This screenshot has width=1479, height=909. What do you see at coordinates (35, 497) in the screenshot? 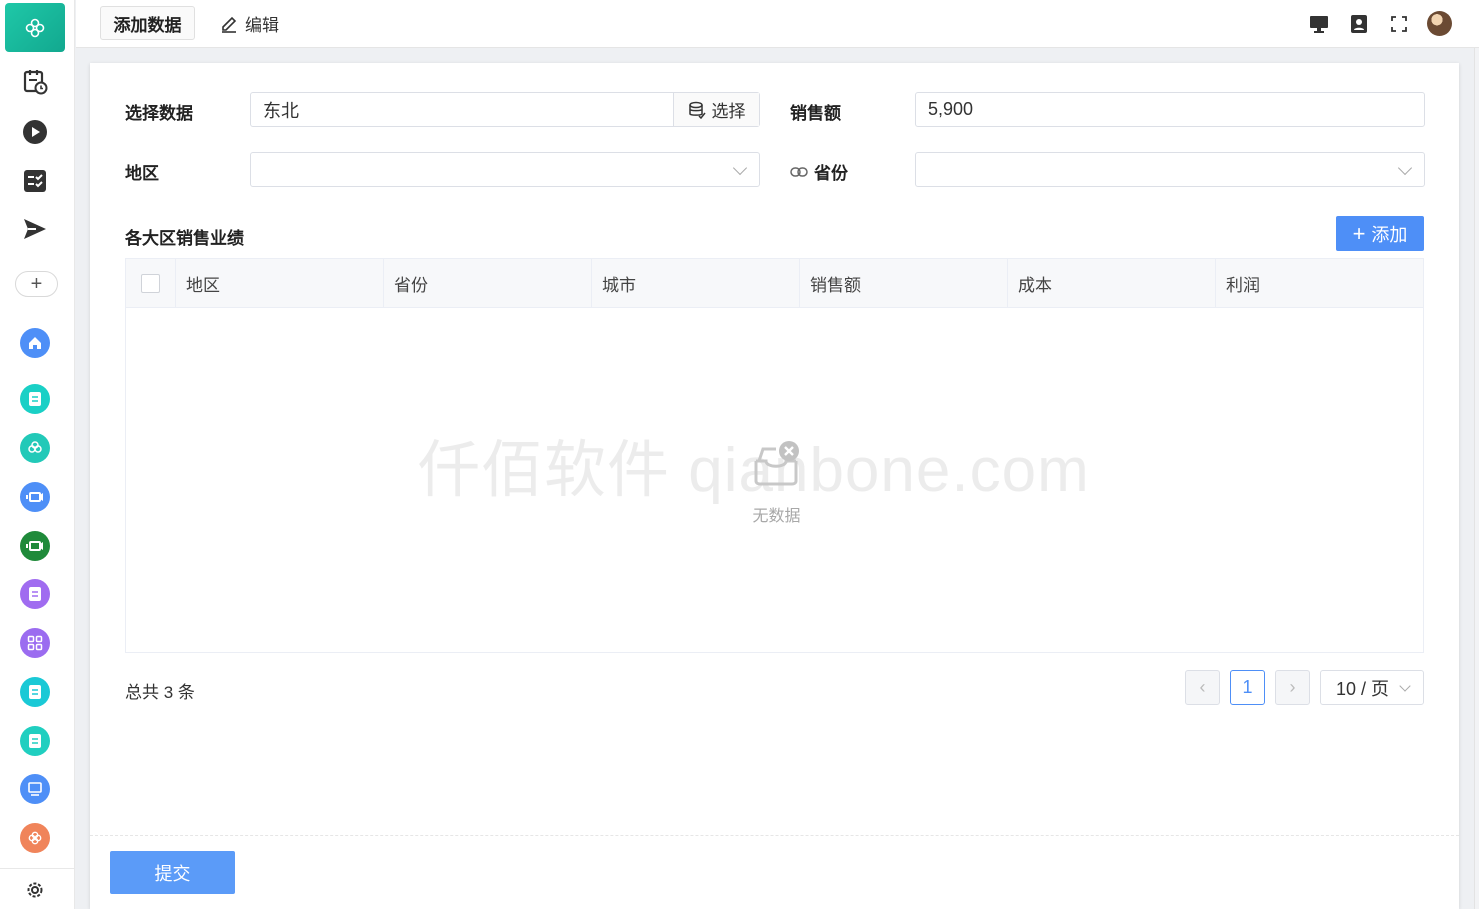
I see `video-camera-icon` at bounding box center [35, 497].